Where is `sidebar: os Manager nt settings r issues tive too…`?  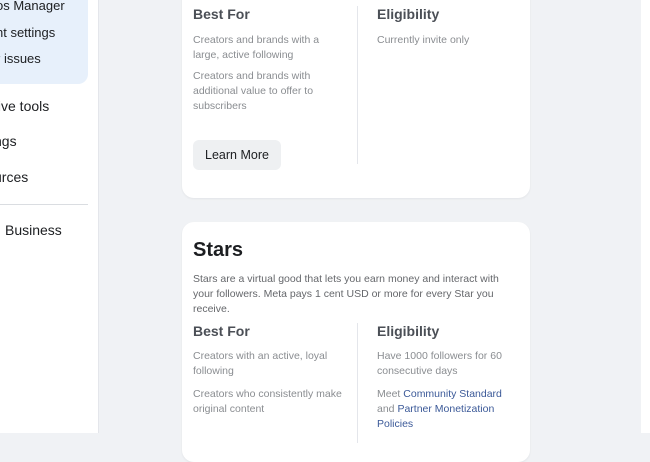 sidebar: os Manager nt settings r issues tive too… is located at coordinates (49, 216).